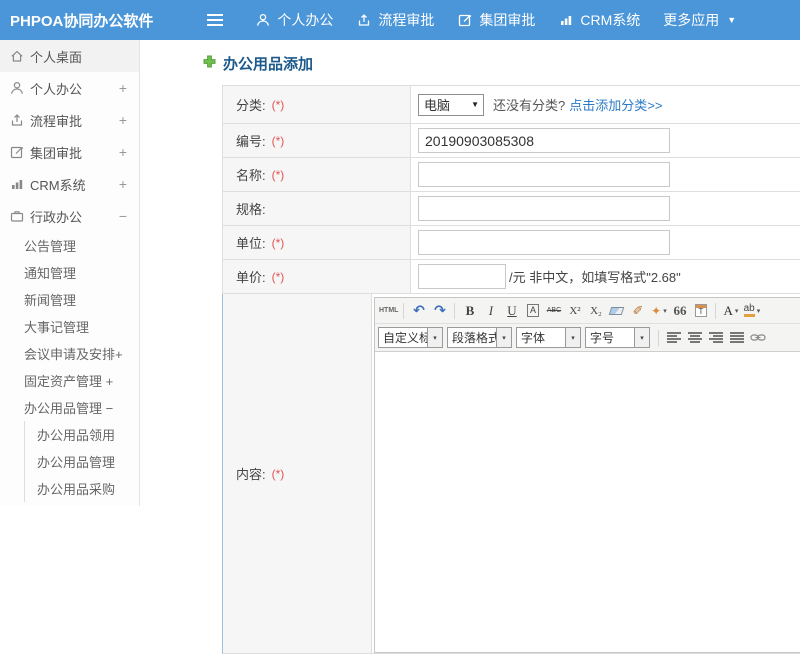 The height and width of the screenshot is (654, 800). I want to click on insert-link-button, so click(757, 338).